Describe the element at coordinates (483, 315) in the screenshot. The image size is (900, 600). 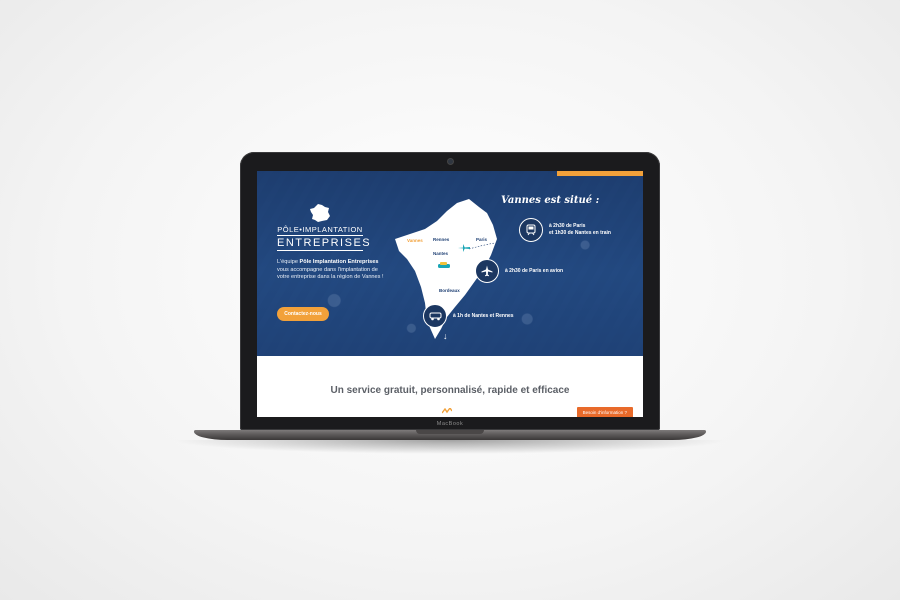
I see `travel-car-line1: à 1h de Nantes et Rennes` at that location.